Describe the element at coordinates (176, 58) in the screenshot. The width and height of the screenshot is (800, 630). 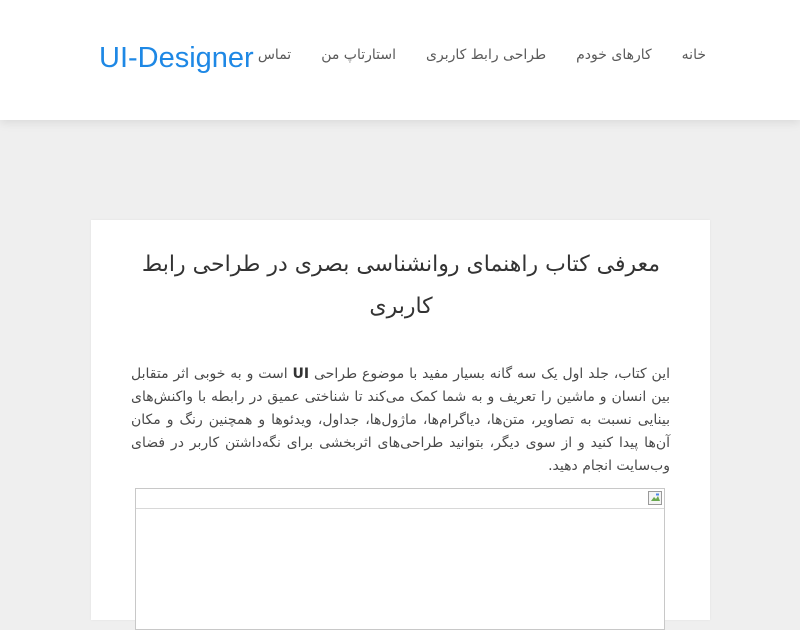
I see `site-logo: UI-Designer` at that location.